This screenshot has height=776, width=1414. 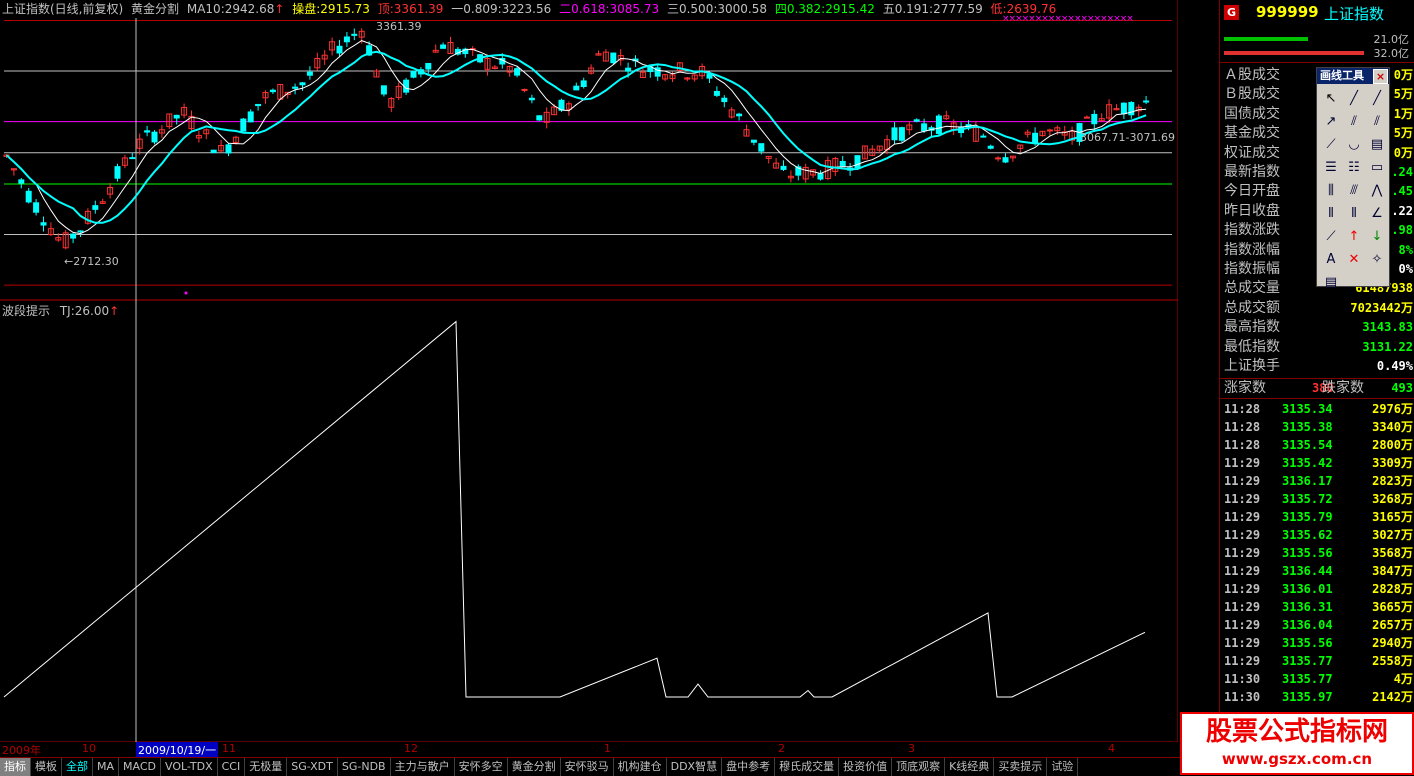 I want to click on tick-cell: 2142万, so click(x=1392, y=697).